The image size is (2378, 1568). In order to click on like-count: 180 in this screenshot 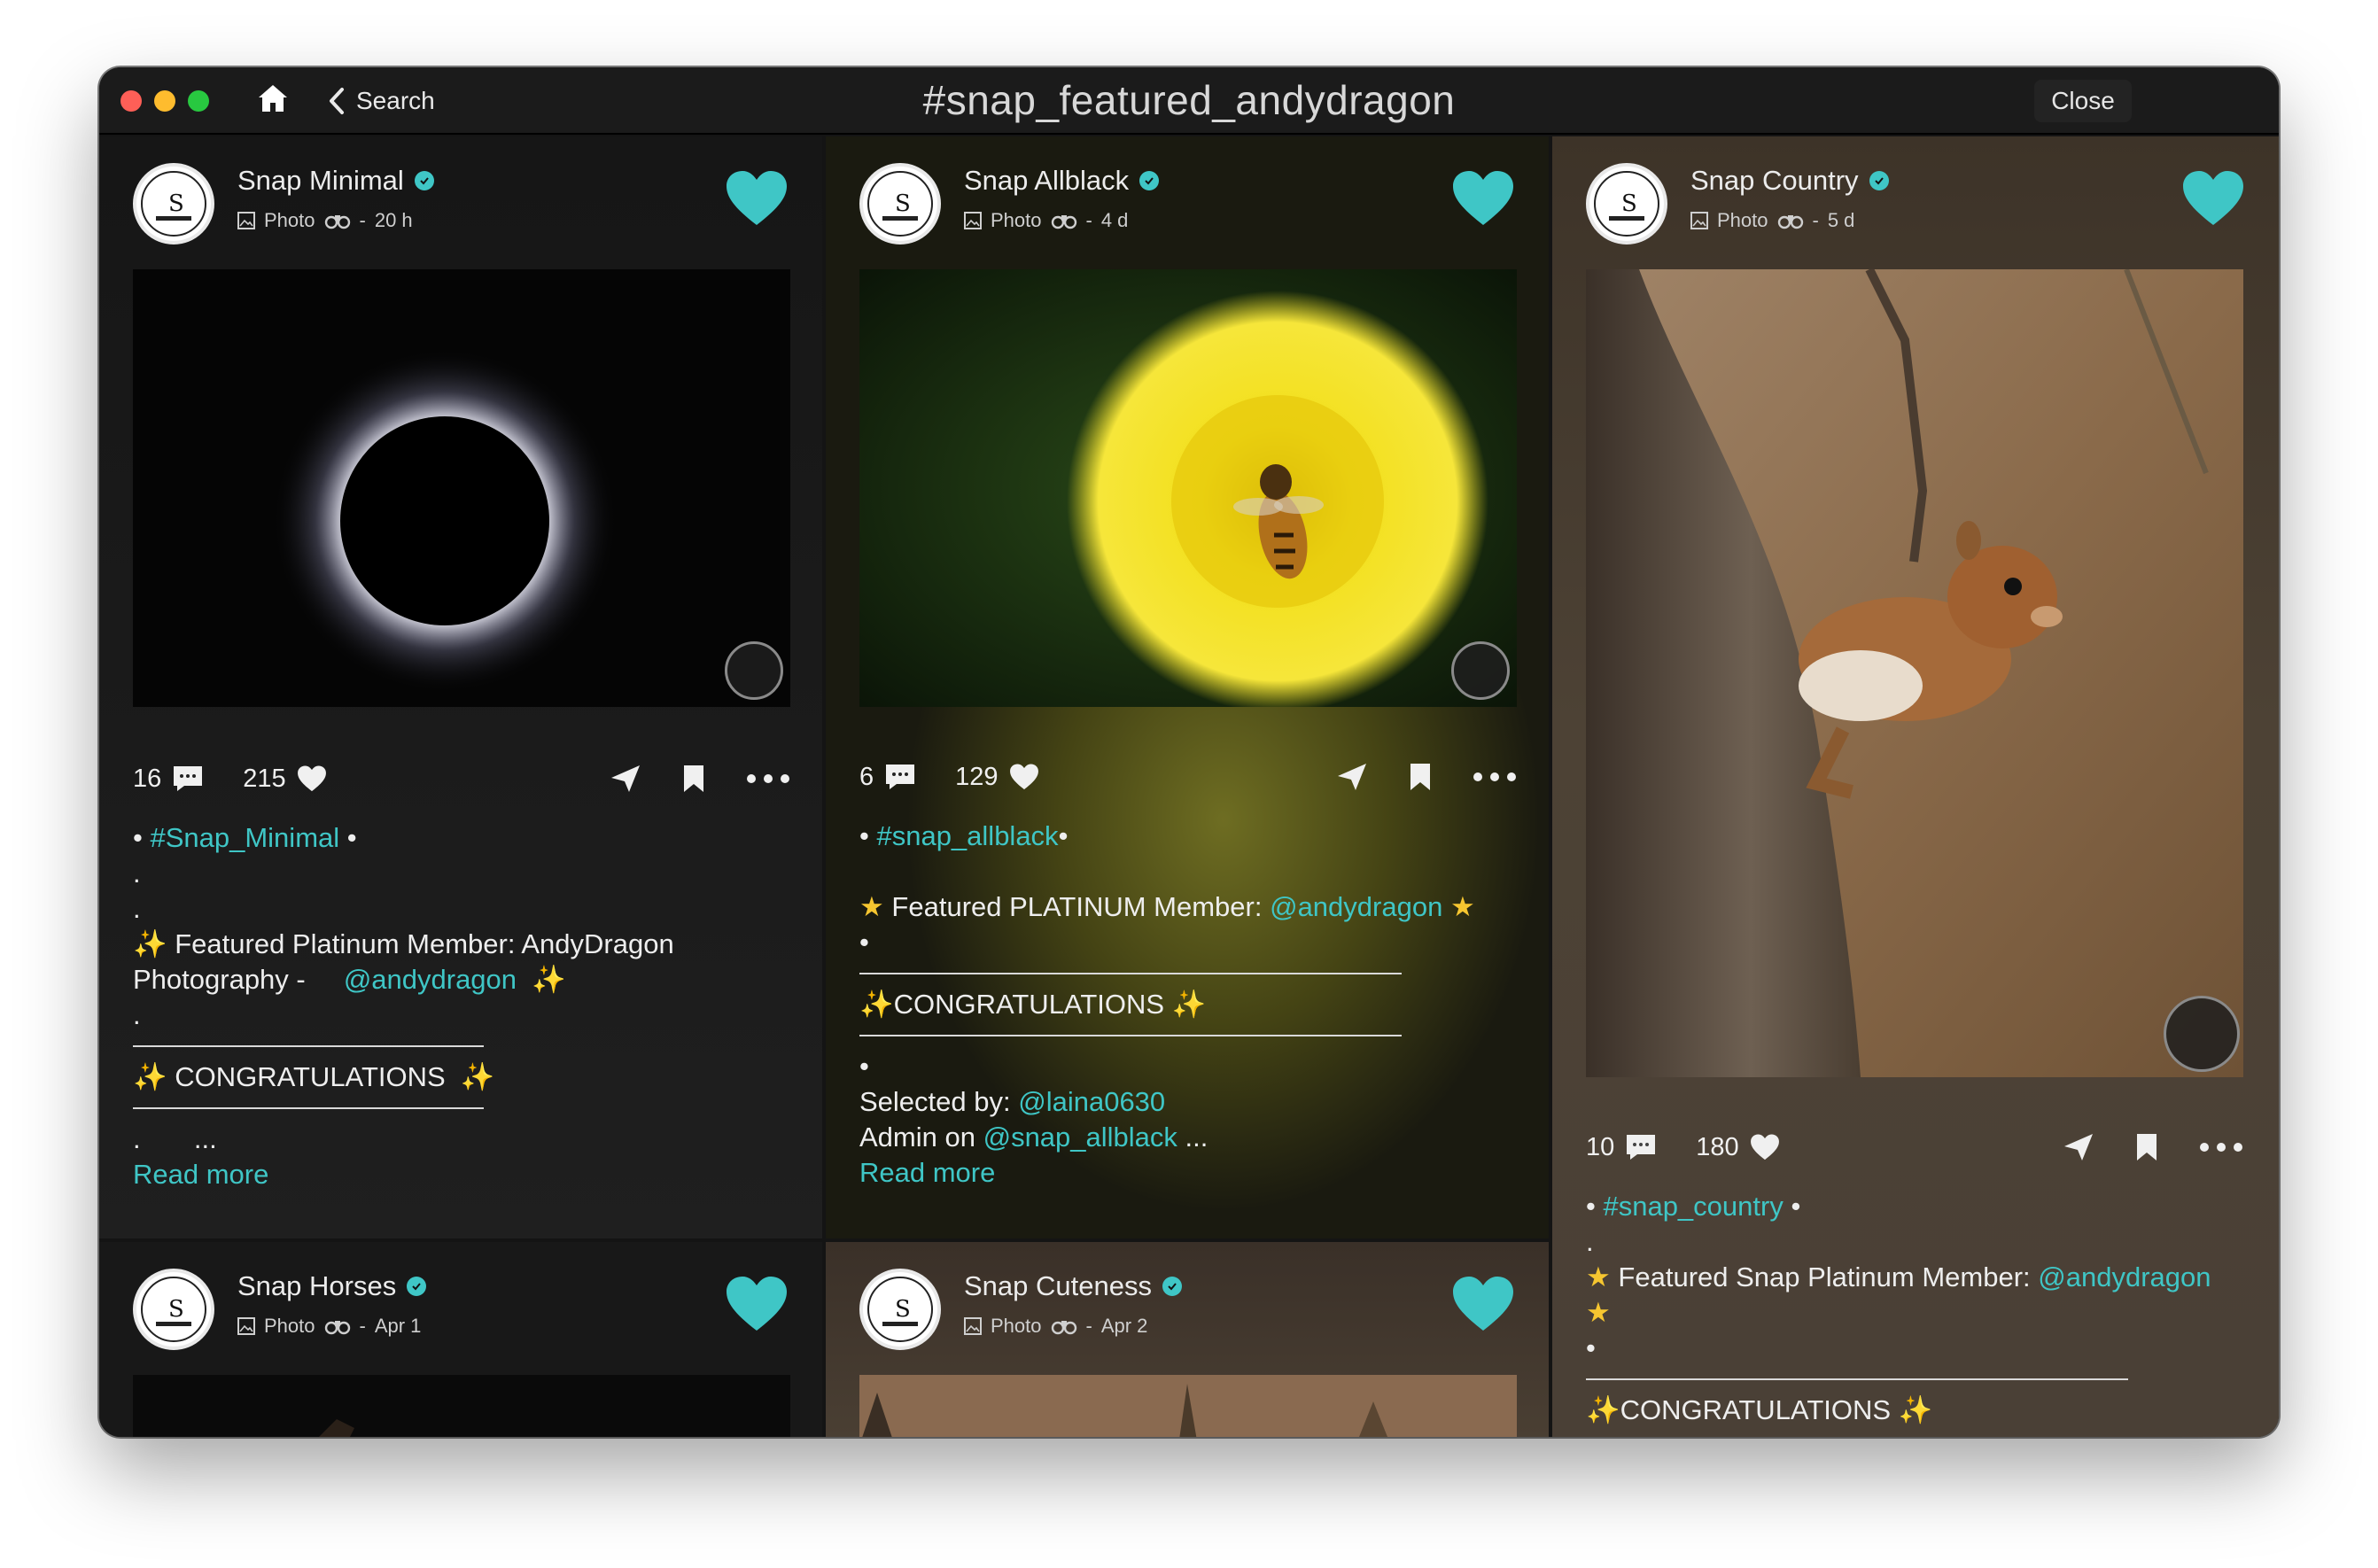, I will do `click(1737, 1147)`.